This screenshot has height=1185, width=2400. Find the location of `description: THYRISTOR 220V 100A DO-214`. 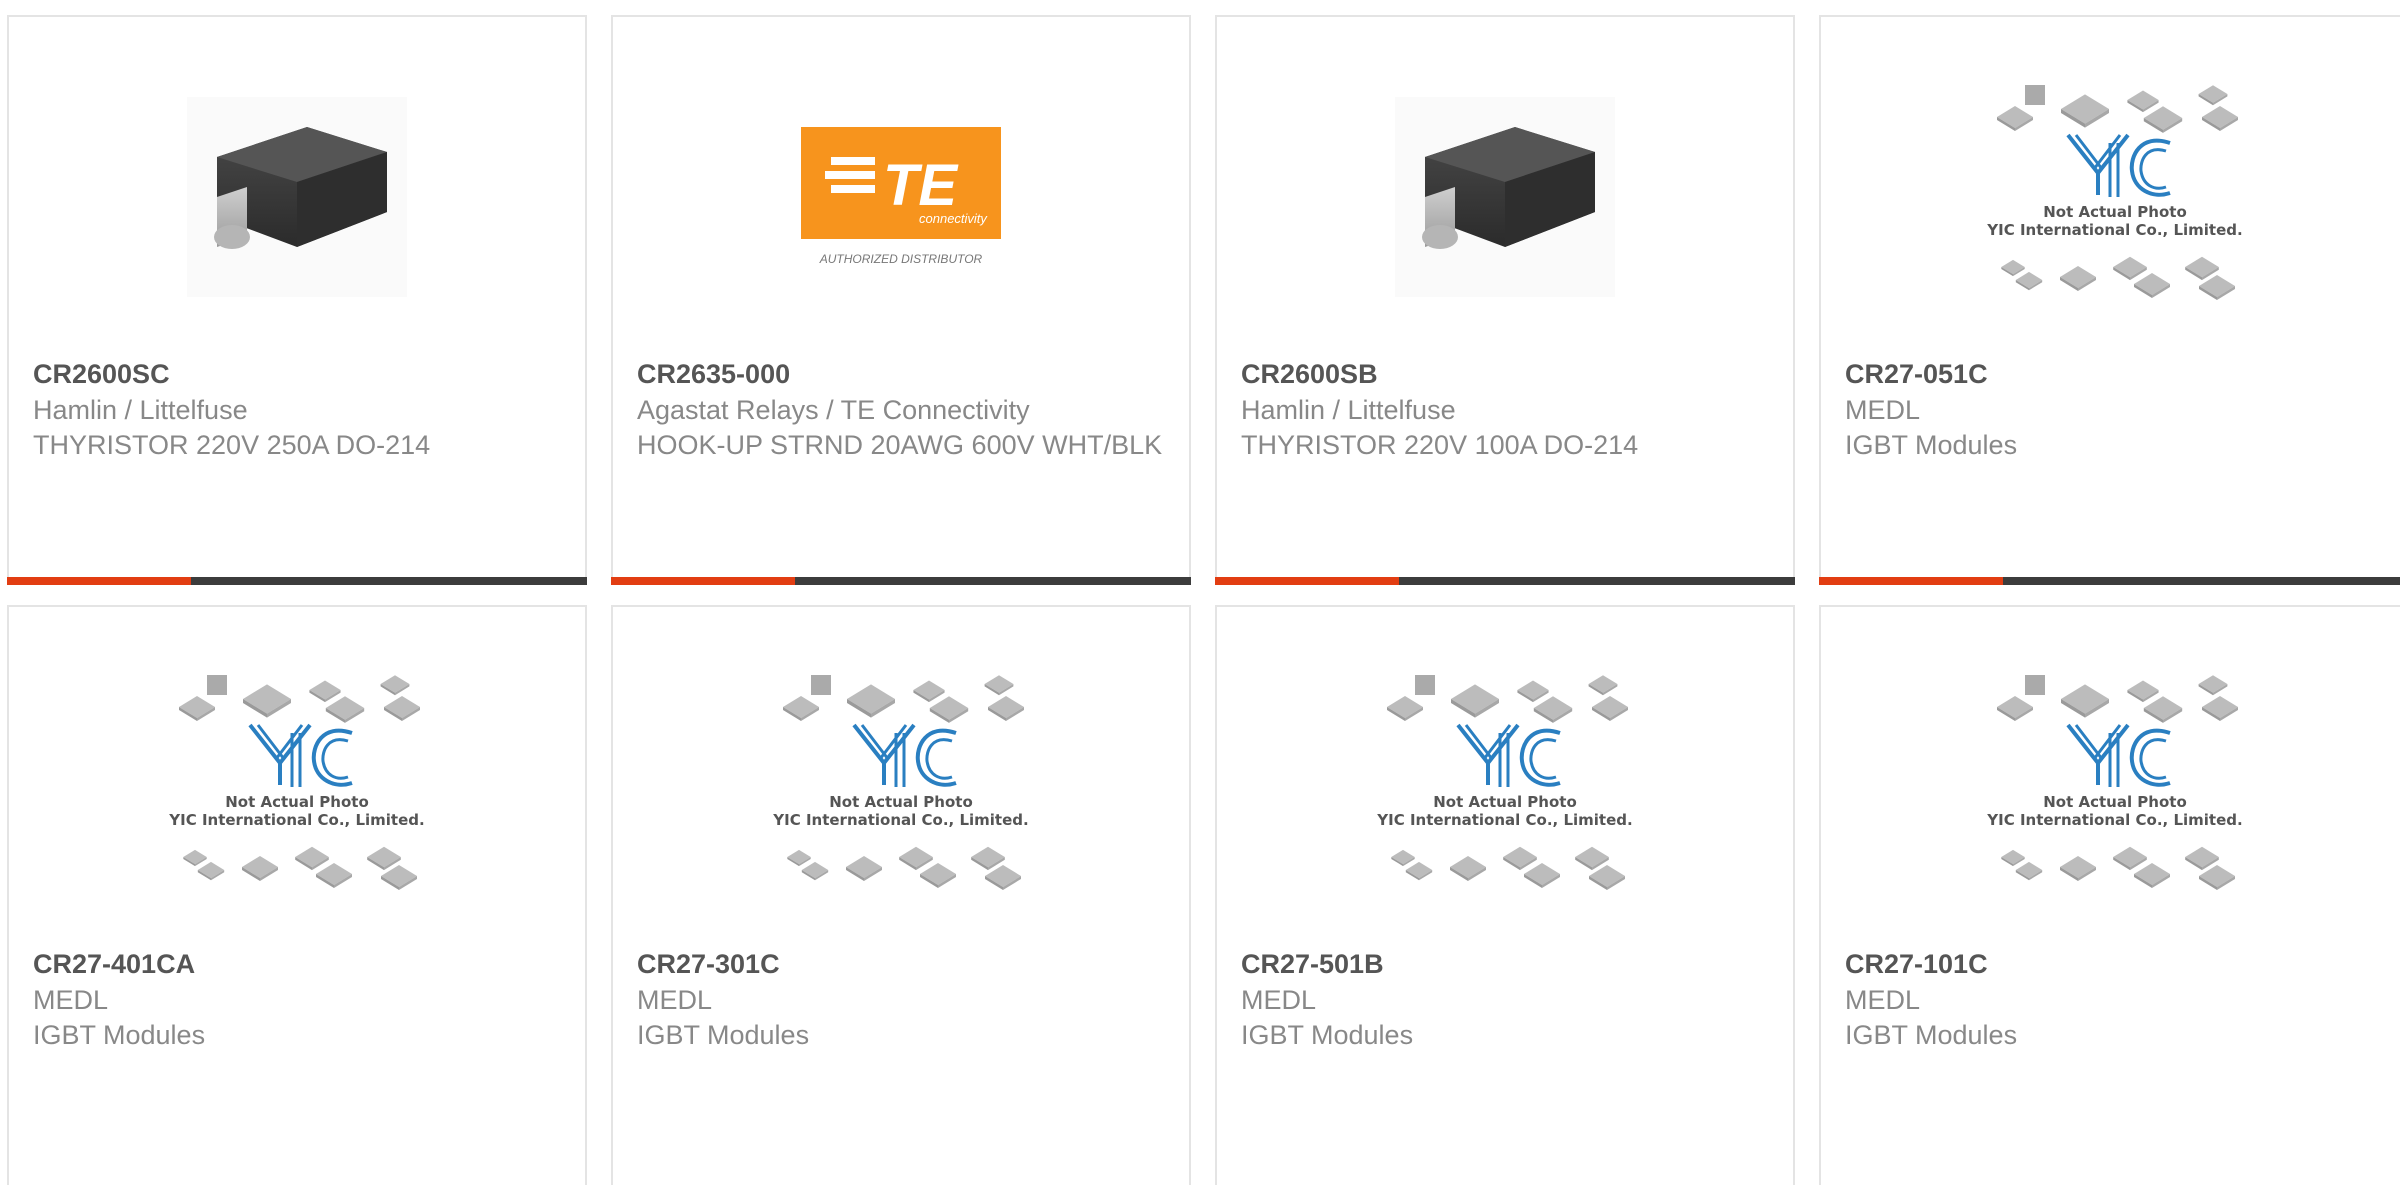

description: THYRISTOR 220V 100A DO-214 is located at coordinates (1440, 445).